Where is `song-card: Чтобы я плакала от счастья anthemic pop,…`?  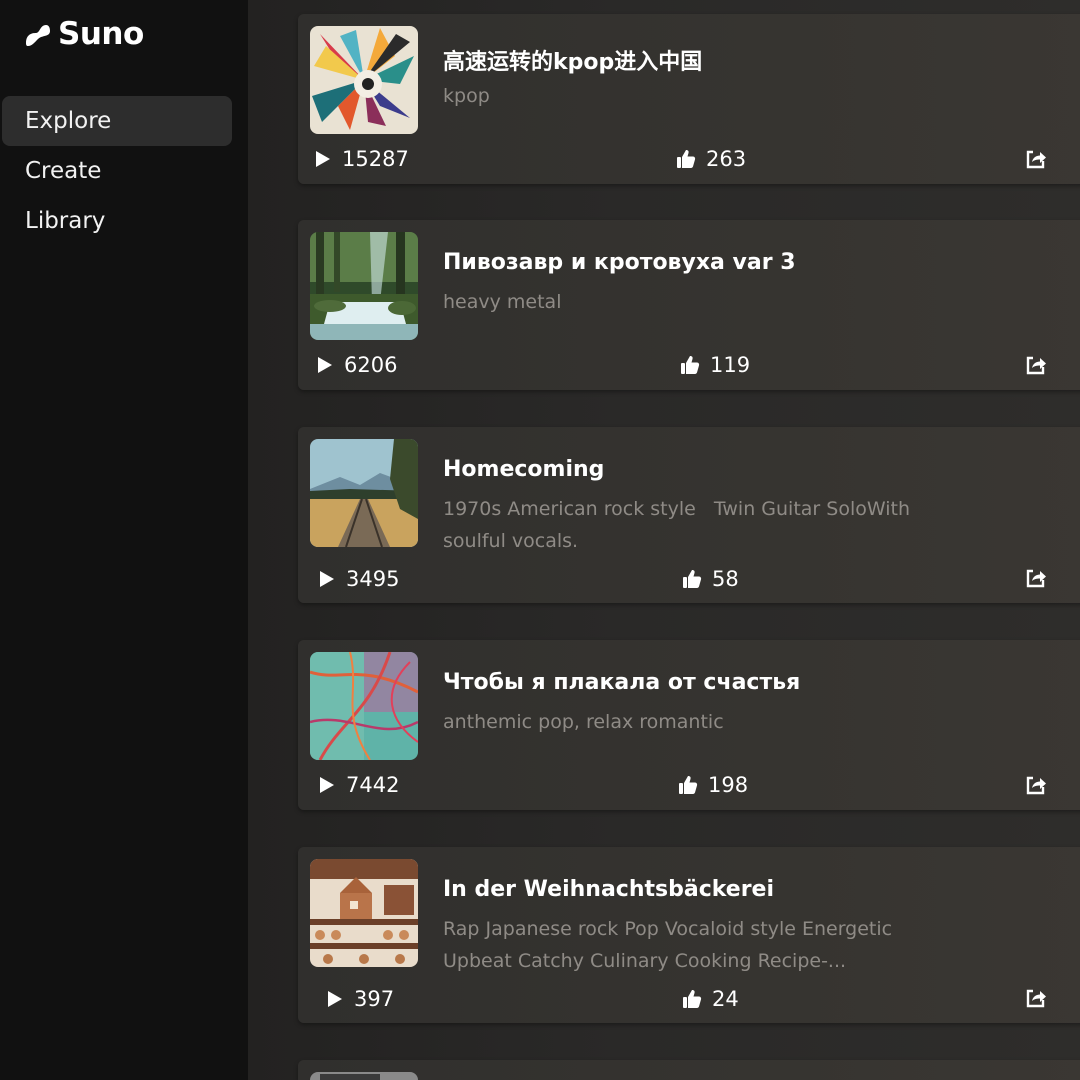 song-card: Чтобы я плакала от счастья anthemic pop,… is located at coordinates (689, 725).